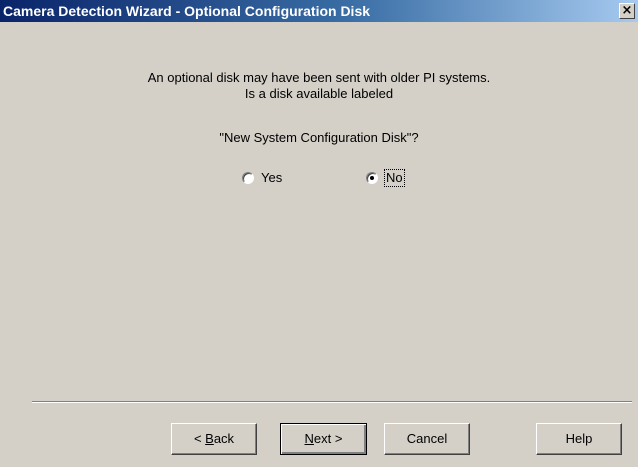  I want to click on radio-yes-label: Yes, so click(272, 177).